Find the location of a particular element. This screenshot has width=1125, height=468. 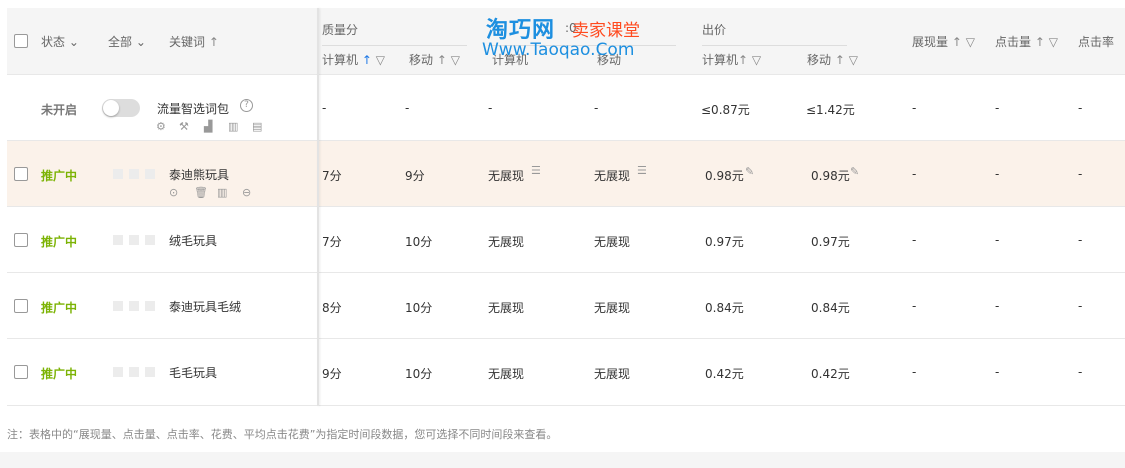

bid-header: 出价 is located at coordinates (714, 30).